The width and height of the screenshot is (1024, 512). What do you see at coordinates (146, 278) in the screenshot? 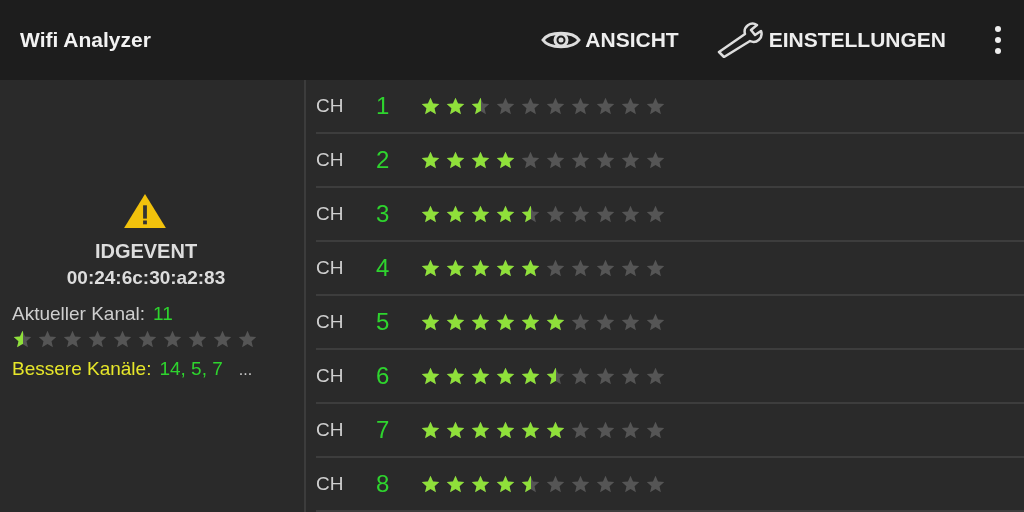
I see `mac-address: 00:24:6c:30:a2:83` at bounding box center [146, 278].